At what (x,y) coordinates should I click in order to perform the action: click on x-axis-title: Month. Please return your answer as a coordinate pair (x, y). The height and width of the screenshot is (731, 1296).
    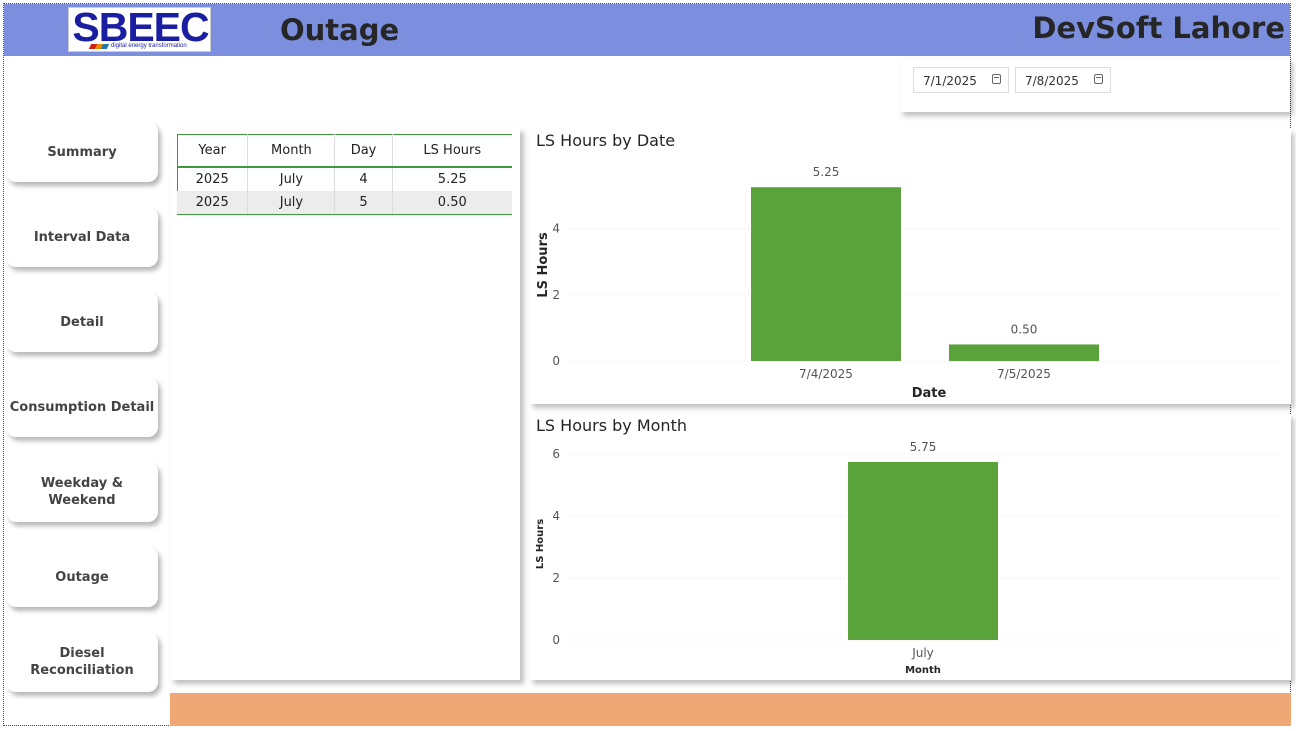
    Looking at the image, I should click on (923, 670).